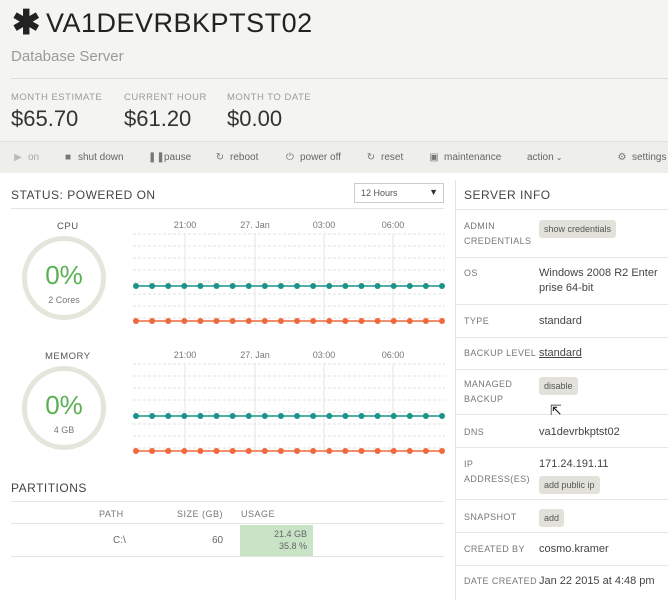  Describe the element at coordinates (433, 192) in the screenshot. I see `caret-down-icon: ▼` at that location.